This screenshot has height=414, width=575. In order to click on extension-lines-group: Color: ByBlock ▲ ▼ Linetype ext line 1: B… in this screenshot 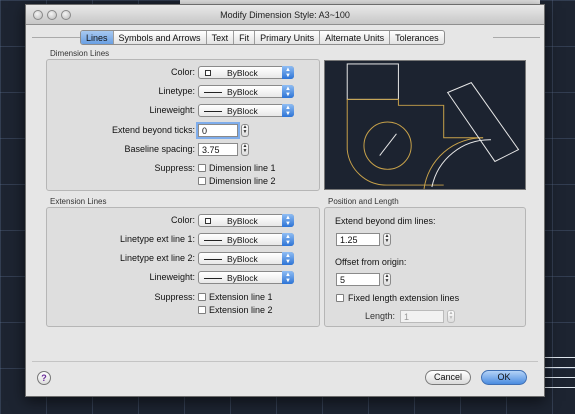, I will do `click(183, 267)`.